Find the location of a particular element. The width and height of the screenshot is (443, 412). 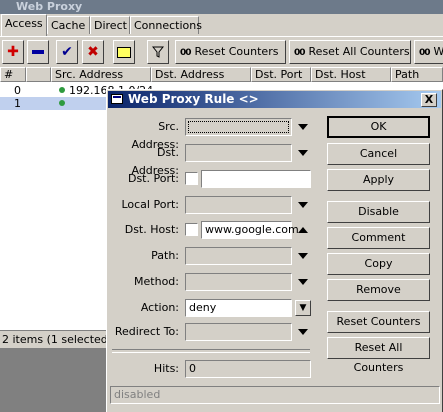

comment-button is located at coordinates (124, 52).